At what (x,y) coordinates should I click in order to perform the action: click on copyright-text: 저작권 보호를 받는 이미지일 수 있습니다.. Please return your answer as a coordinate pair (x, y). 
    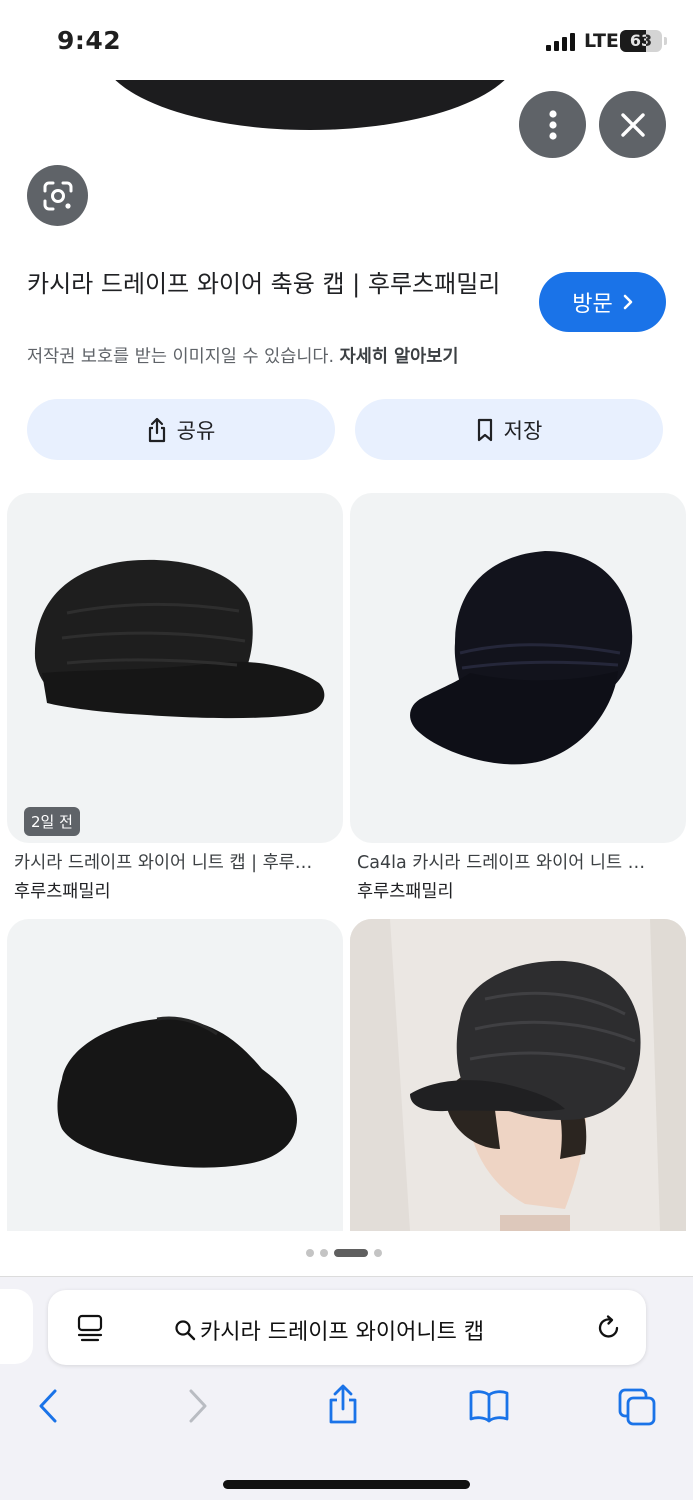
    Looking at the image, I should click on (181, 357).